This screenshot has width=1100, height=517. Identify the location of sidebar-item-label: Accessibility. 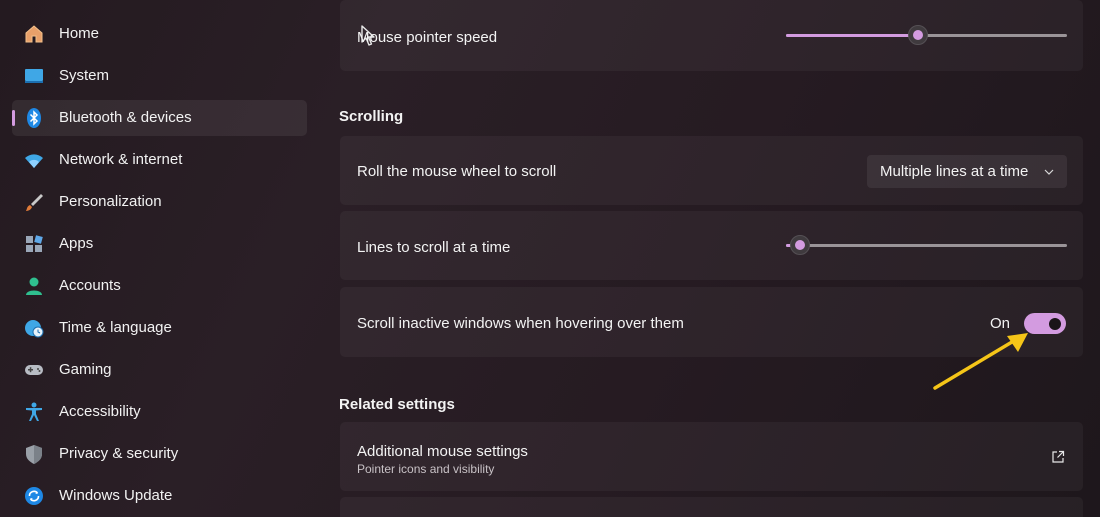
(100, 411).